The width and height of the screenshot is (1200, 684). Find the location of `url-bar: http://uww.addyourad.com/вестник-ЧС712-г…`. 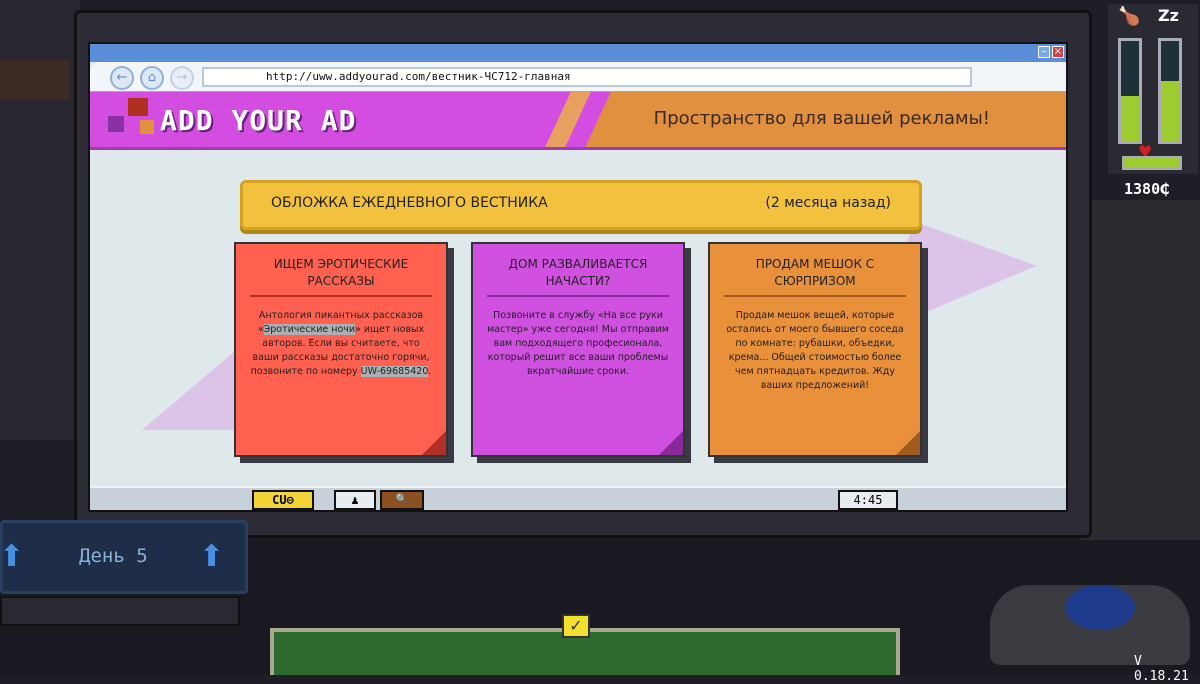

url-bar: http://uww.addyourad.com/вестник-ЧС712-г… is located at coordinates (587, 77).